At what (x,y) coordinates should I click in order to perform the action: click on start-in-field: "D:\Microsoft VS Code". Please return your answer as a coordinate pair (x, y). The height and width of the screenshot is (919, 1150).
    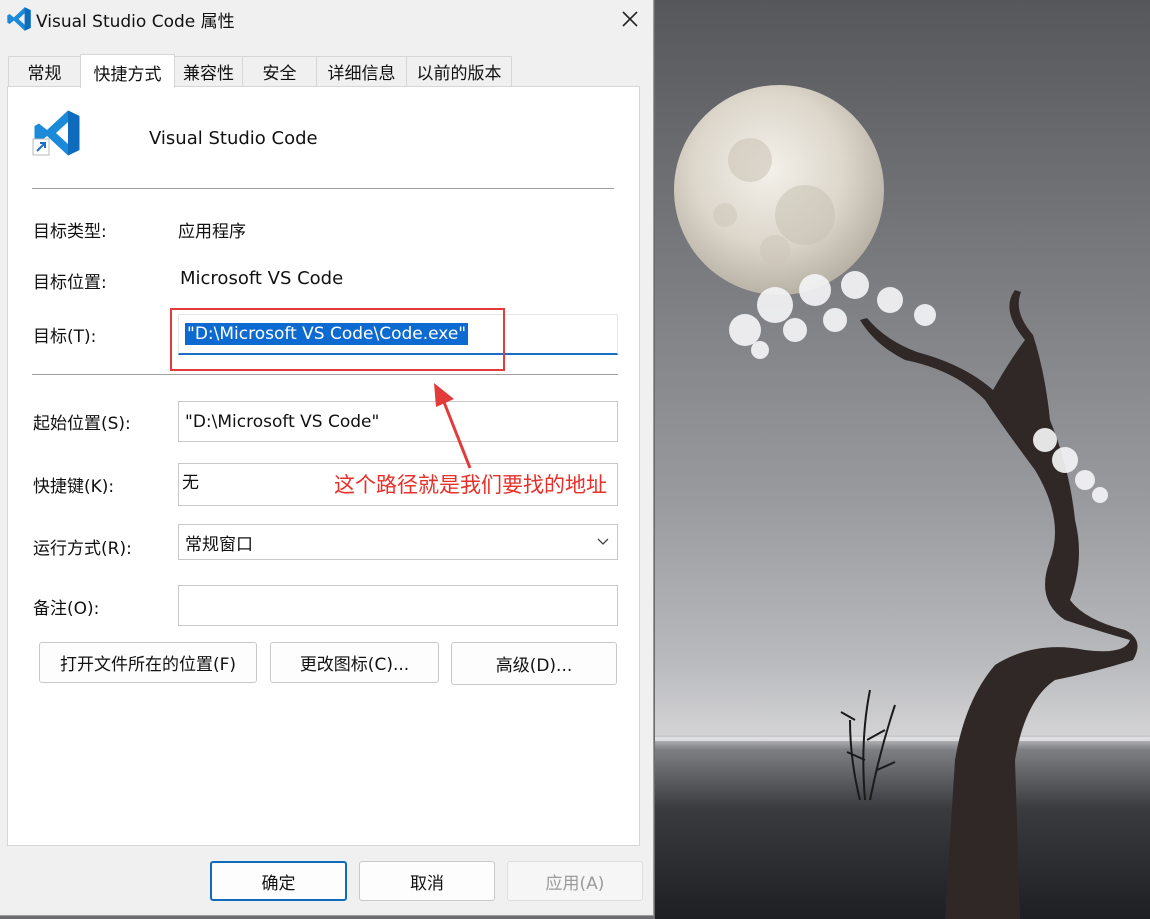
    Looking at the image, I should click on (398, 421).